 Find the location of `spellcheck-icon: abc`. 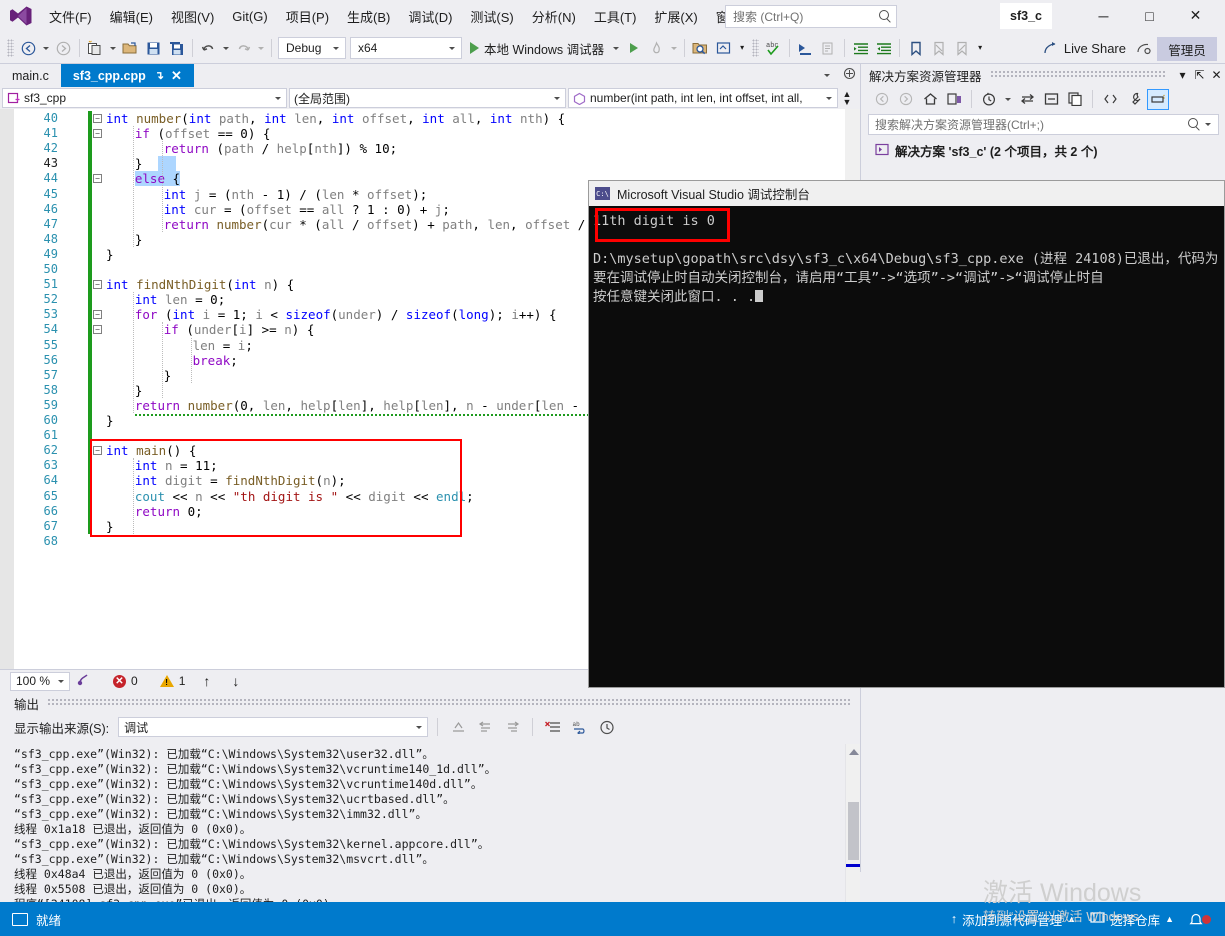

spellcheck-icon: abc is located at coordinates (773, 48).